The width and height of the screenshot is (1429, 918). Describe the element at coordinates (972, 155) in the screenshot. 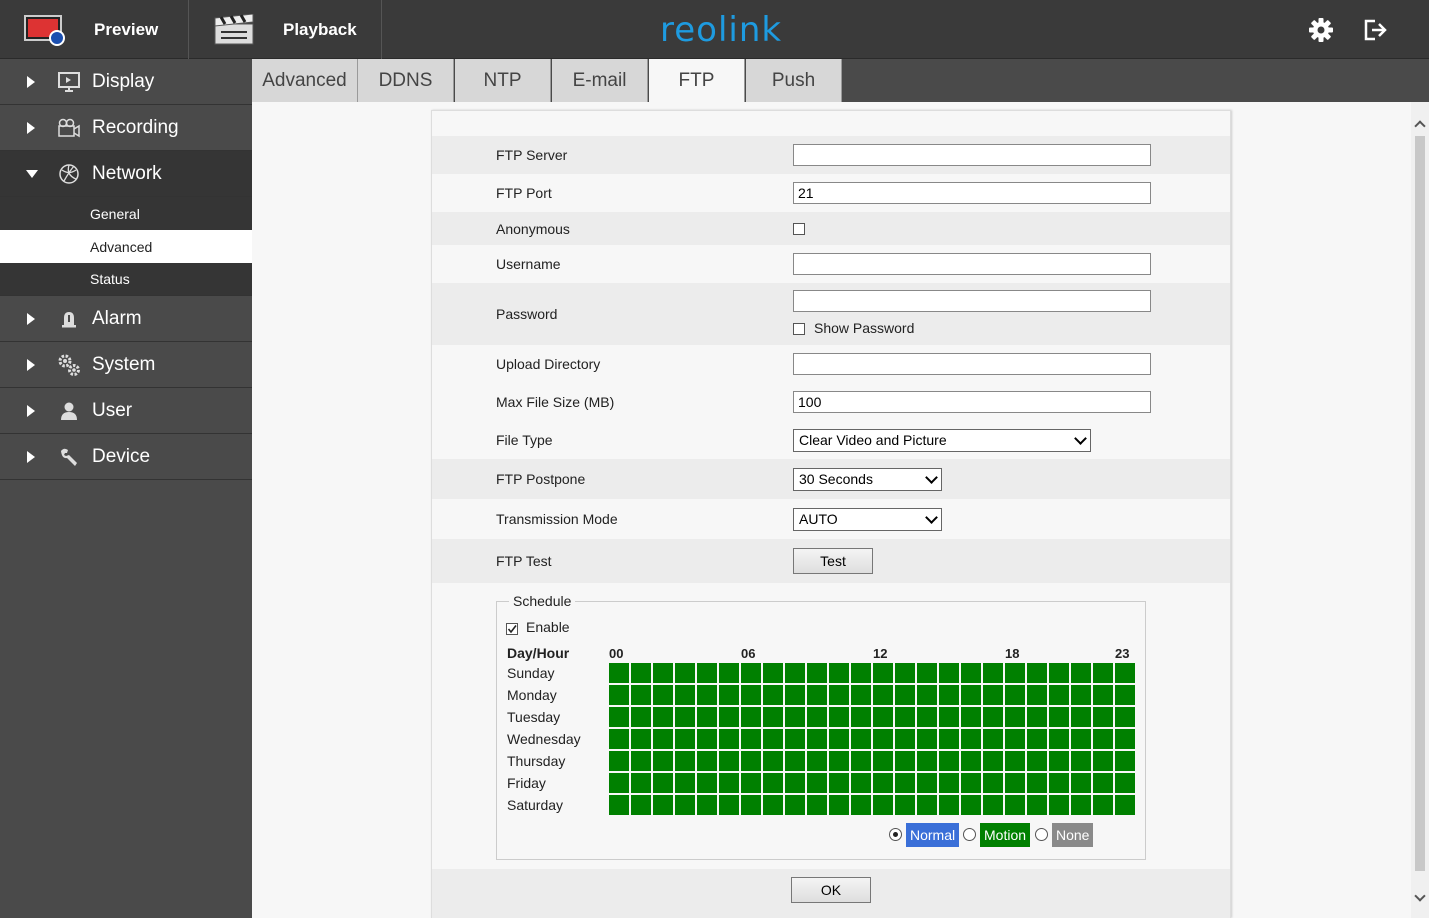

I see `ftp-server-input` at that location.